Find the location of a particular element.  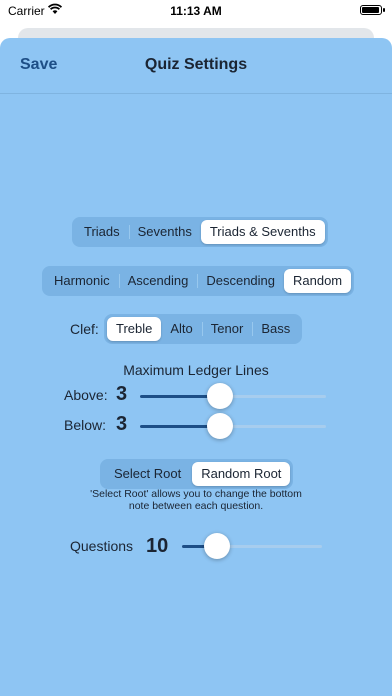

segment-descending: Descending is located at coordinates (240, 281).